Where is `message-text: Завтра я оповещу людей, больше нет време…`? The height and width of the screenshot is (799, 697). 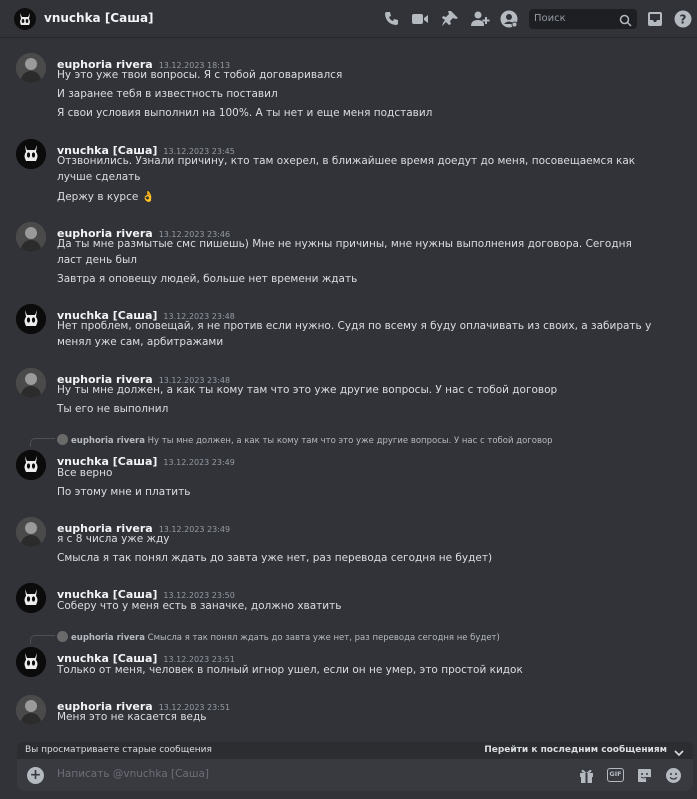
message-text: Завтра я оповещу людей, больше нет време… is located at coordinates (207, 279).